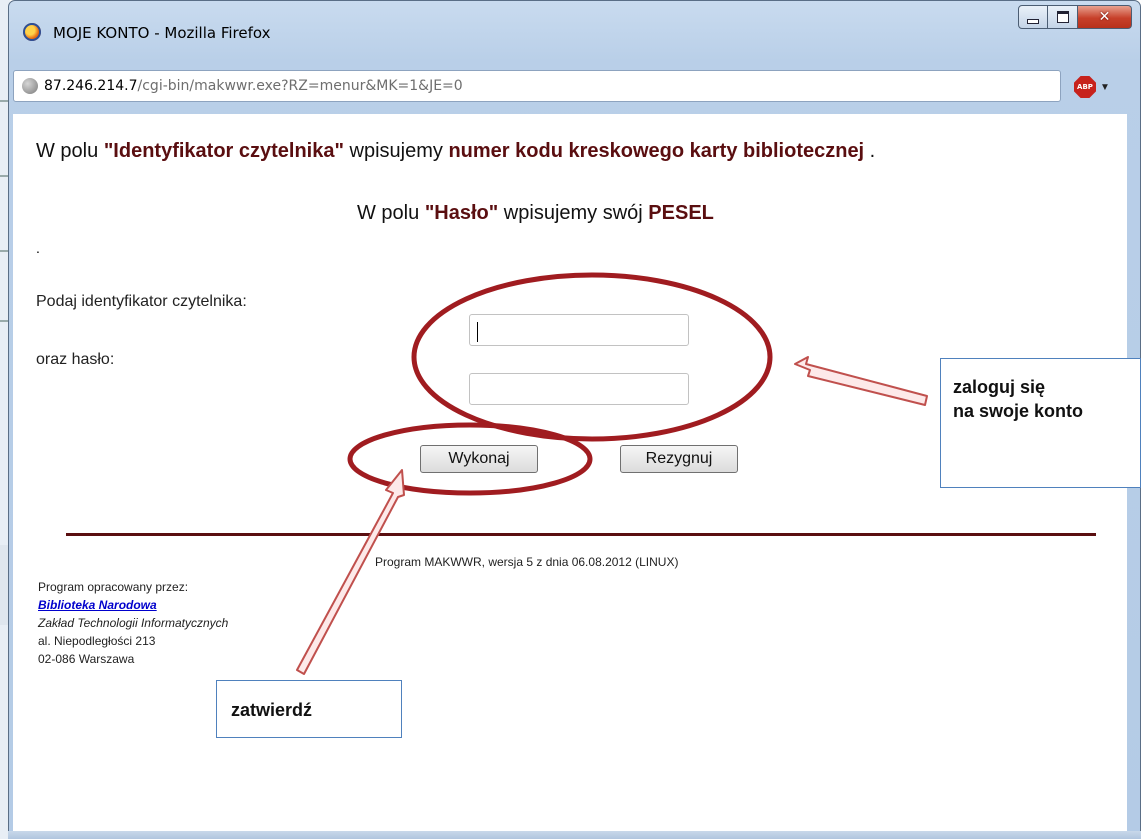  Describe the element at coordinates (579, 389) in the screenshot. I see `password-input` at that location.